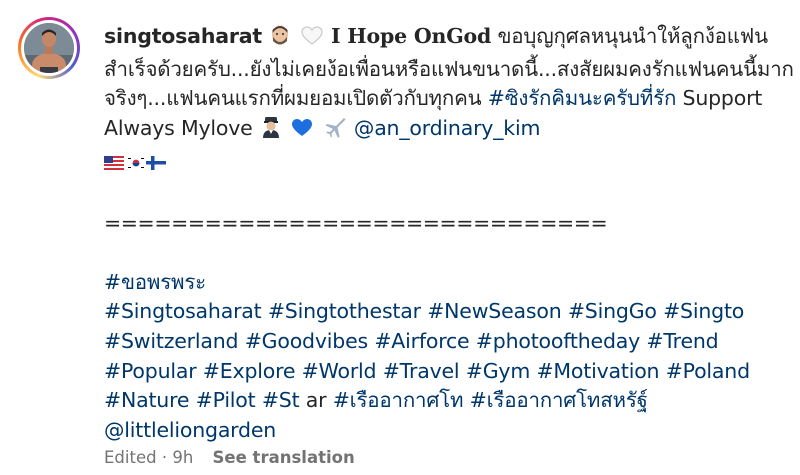 The width and height of the screenshot is (800, 475). What do you see at coordinates (316, 400) in the screenshot?
I see `plain-text: ar` at bounding box center [316, 400].